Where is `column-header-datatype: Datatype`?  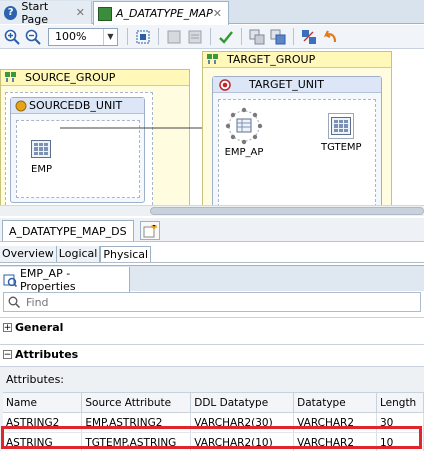
column-header-datatype: Datatype is located at coordinates (335, 402).